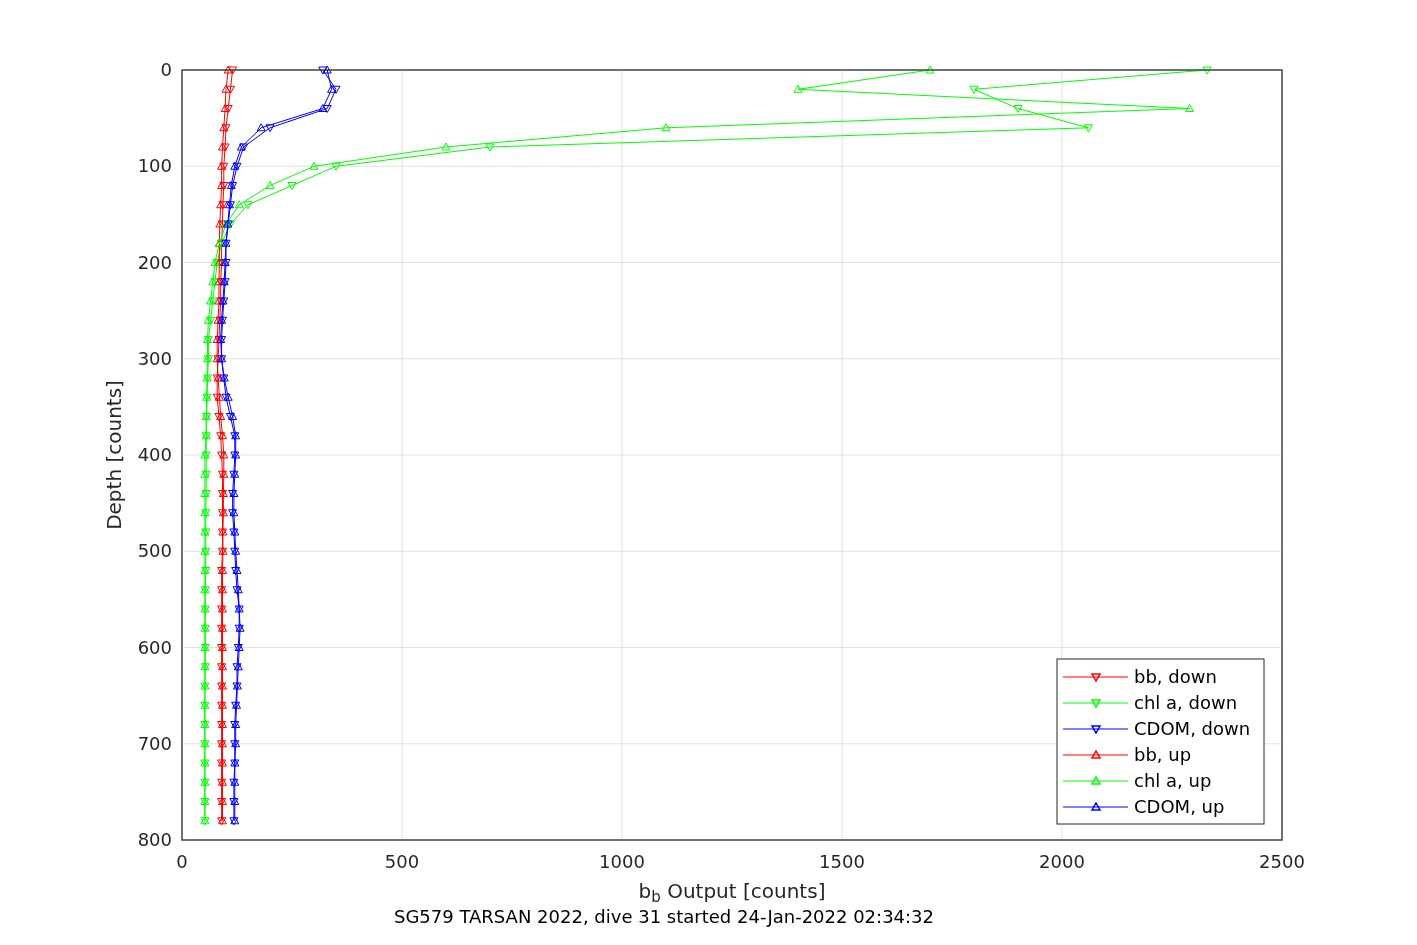 Image resolution: width=1417 pixels, height=945 pixels. What do you see at coordinates (402, 861) in the screenshot?
I see `x-tick-label: 500` at bounding box center [402, 861].